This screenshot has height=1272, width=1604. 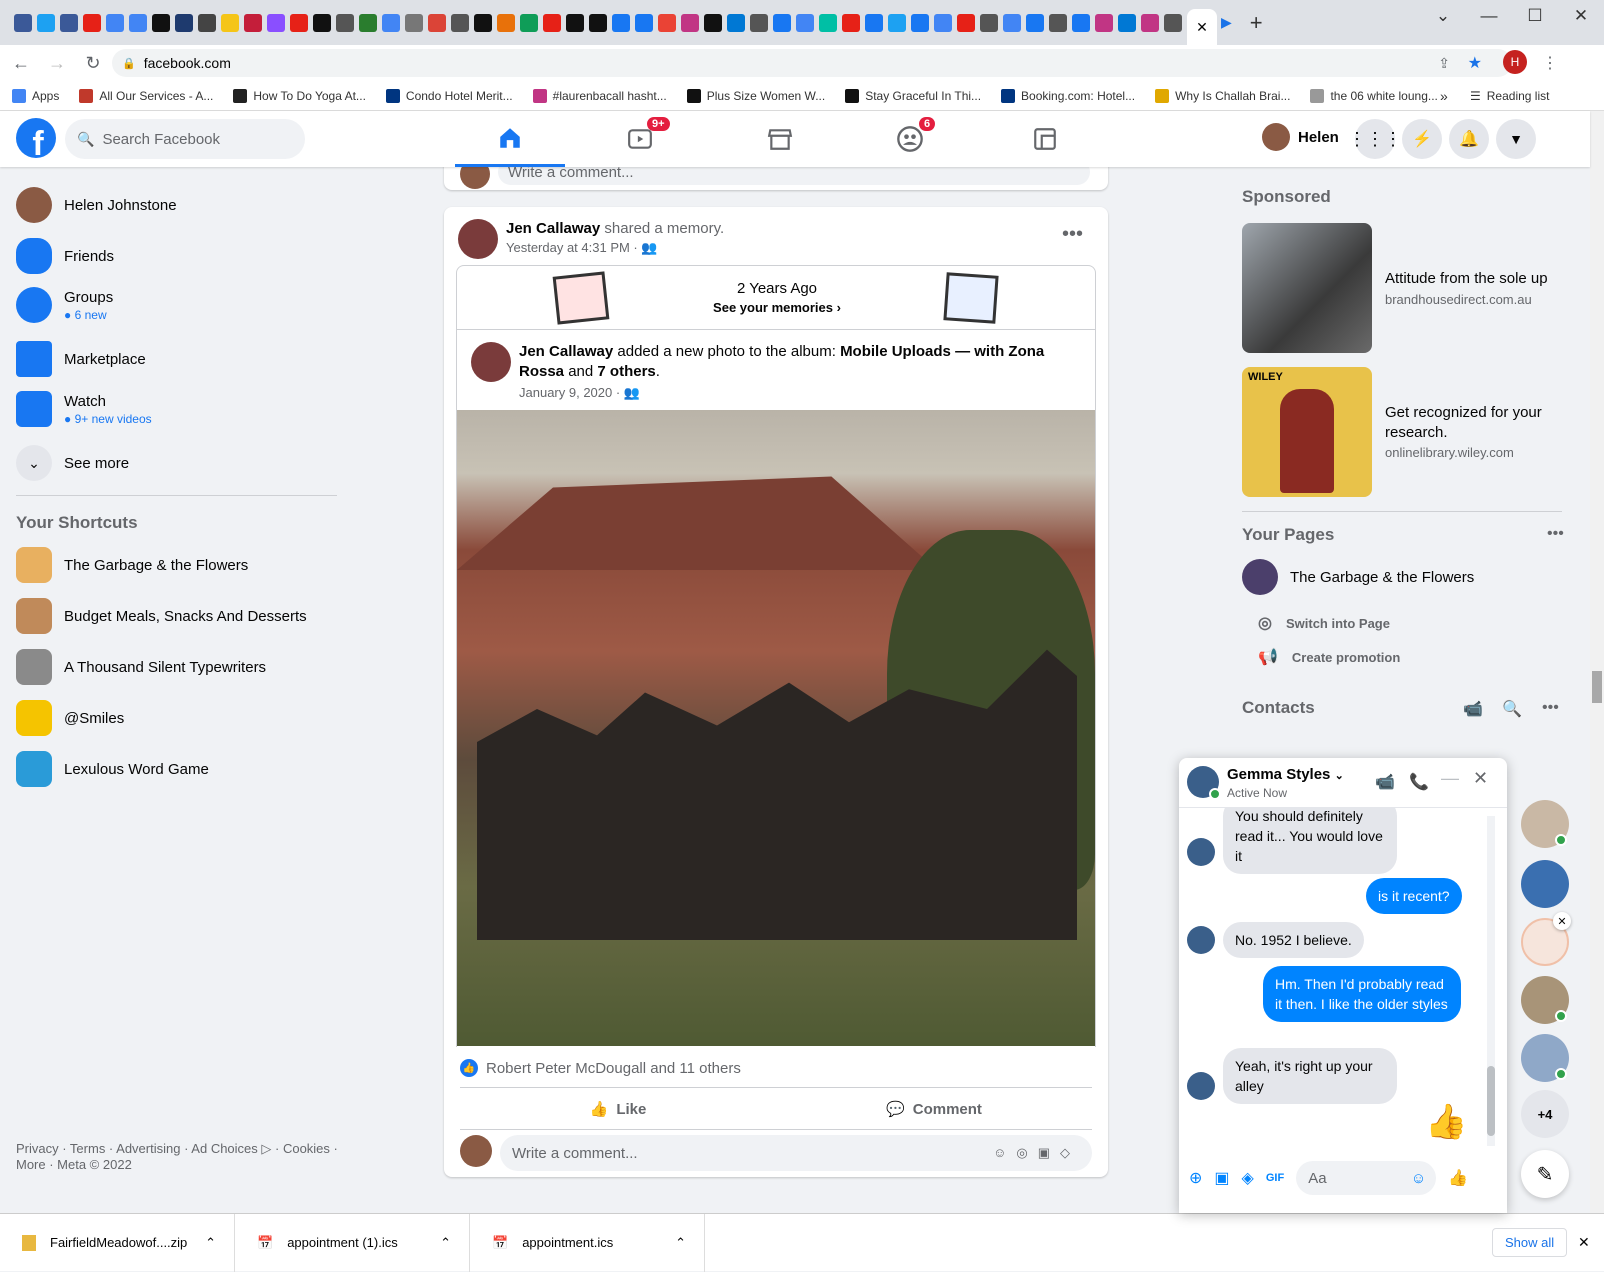 I want to click on bookmark-star-icon: ★, so click(x=1475, y=63).